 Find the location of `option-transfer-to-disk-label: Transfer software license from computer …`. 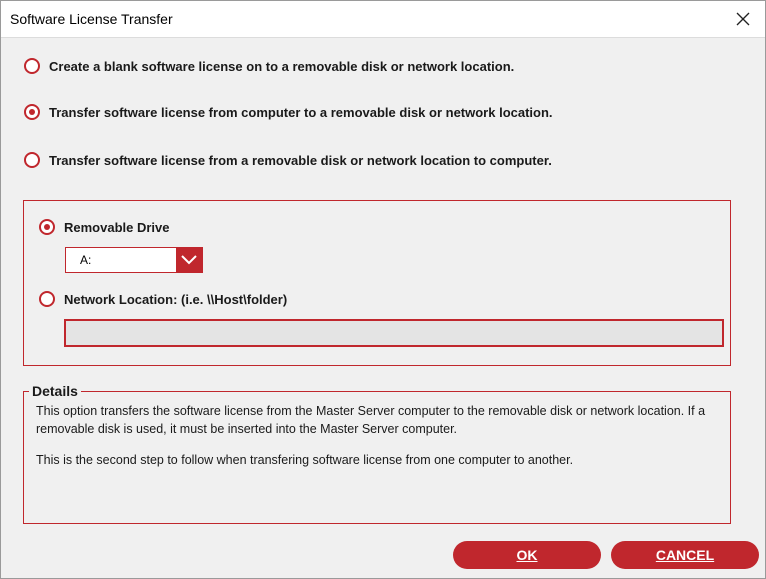

option-transfer-to-disk-label: Transfer software license from computer … is located at coordinates (301, 112).